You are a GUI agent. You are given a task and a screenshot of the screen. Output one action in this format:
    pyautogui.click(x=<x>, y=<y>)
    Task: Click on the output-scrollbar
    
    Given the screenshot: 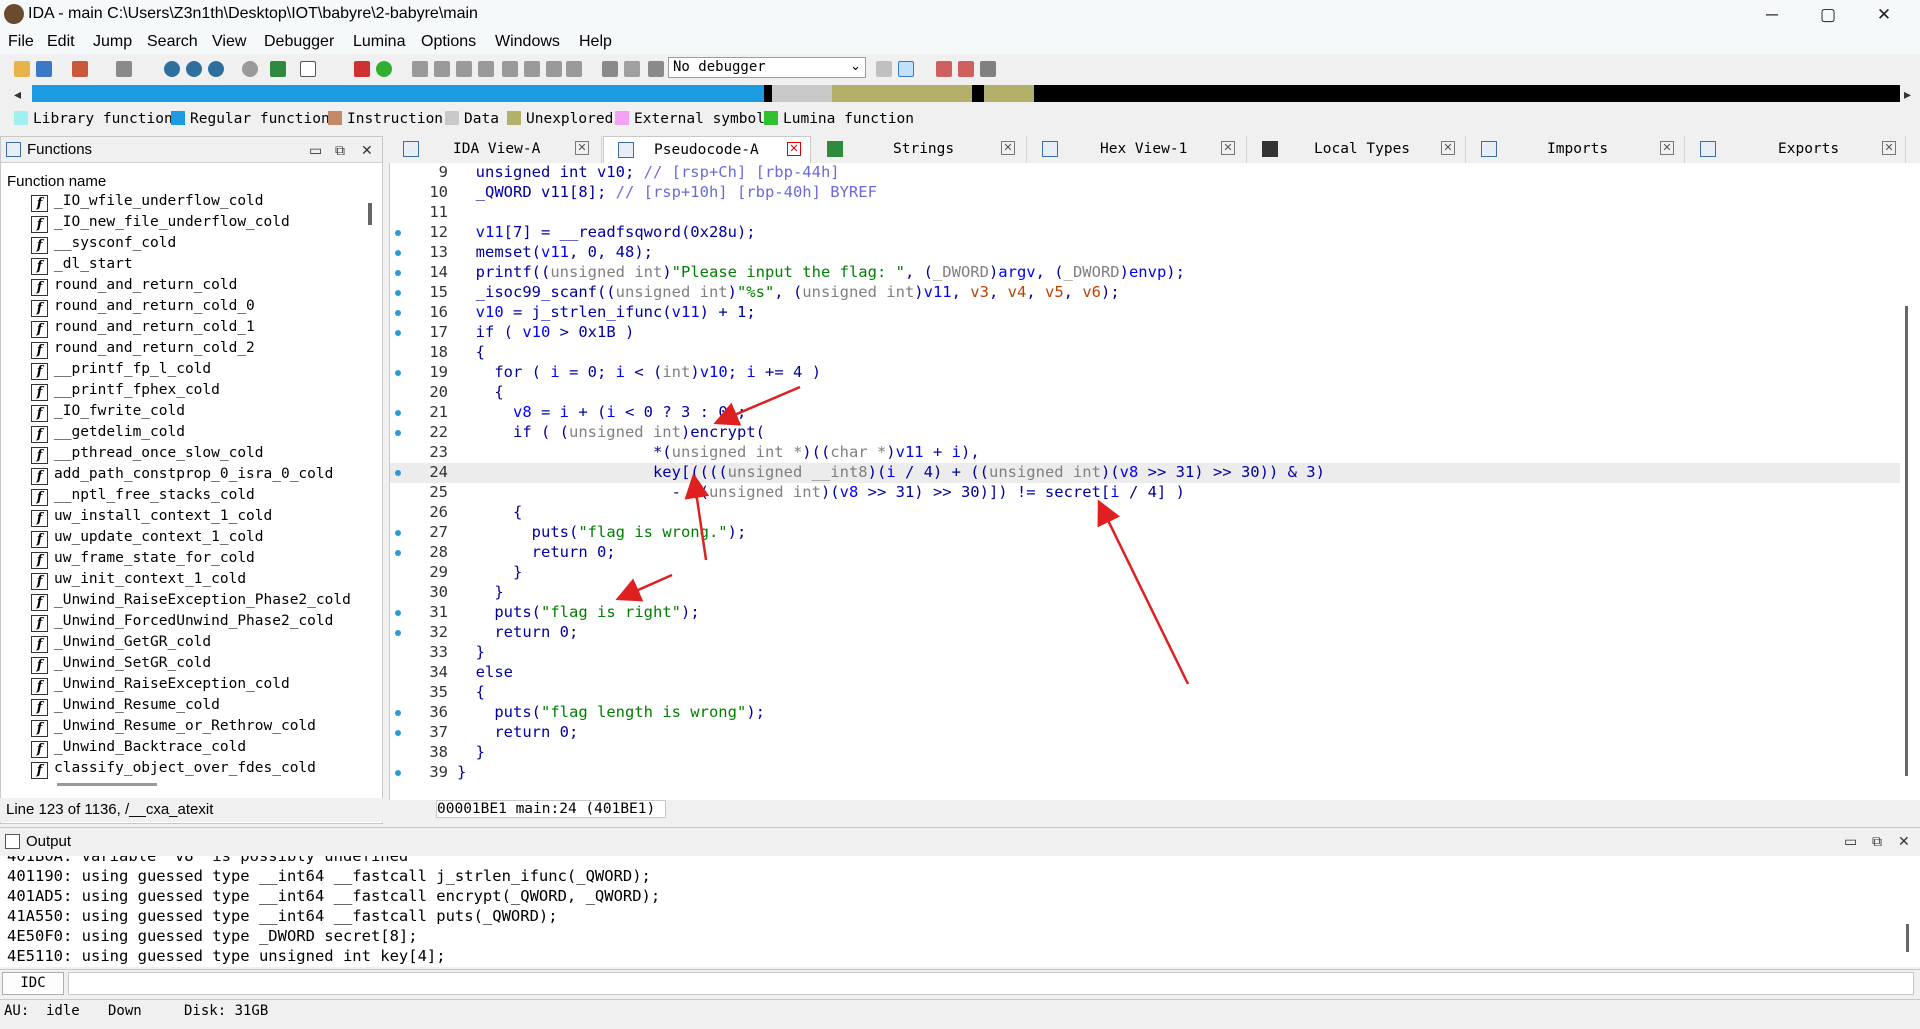 What is the action you would take?
    pyautogui.click(x=1907, y=938)
    